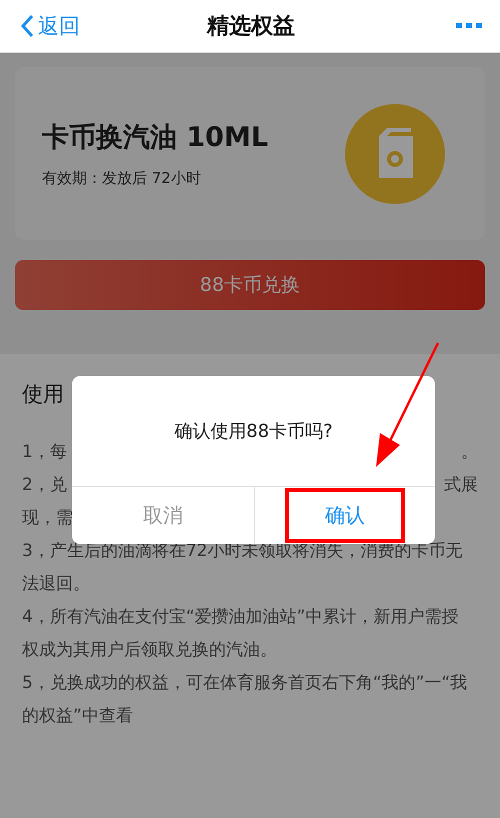 This screenshot has width=500, height=818. What do you see at coordinates (461, 485) in the screenshot?
I see `note-text: 式展` at bounding box center [461, 485].